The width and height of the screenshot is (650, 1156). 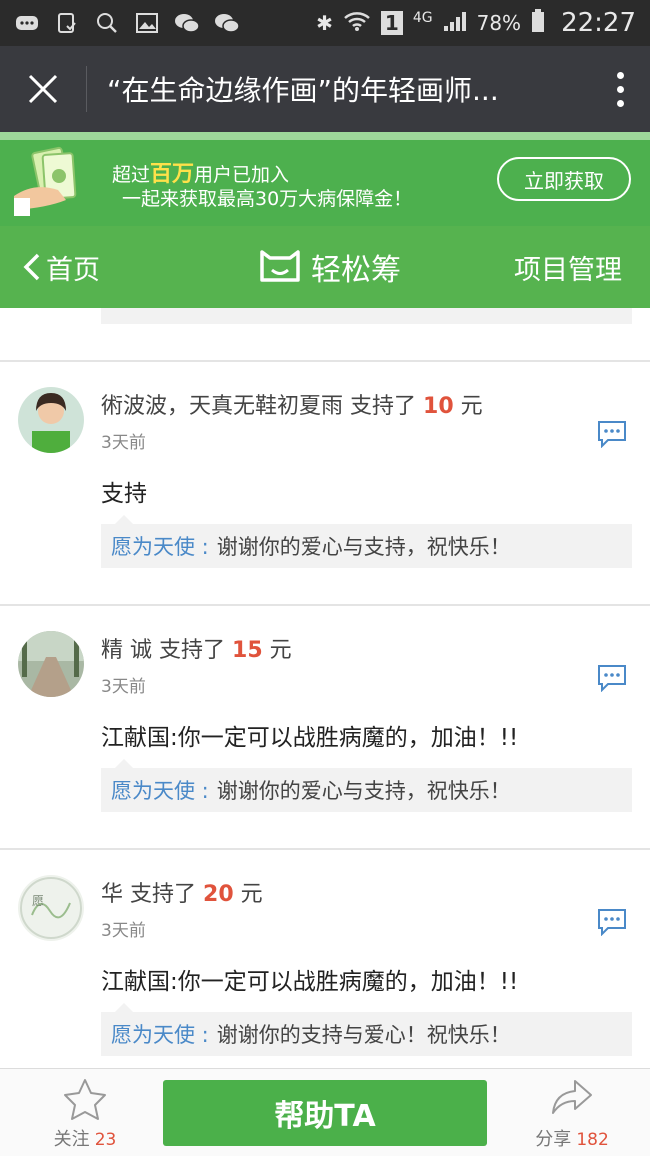 What do you see at coordinates (147, 23) in the screenshot?
I see `gallery-icon` at bounding box center [147, 23].